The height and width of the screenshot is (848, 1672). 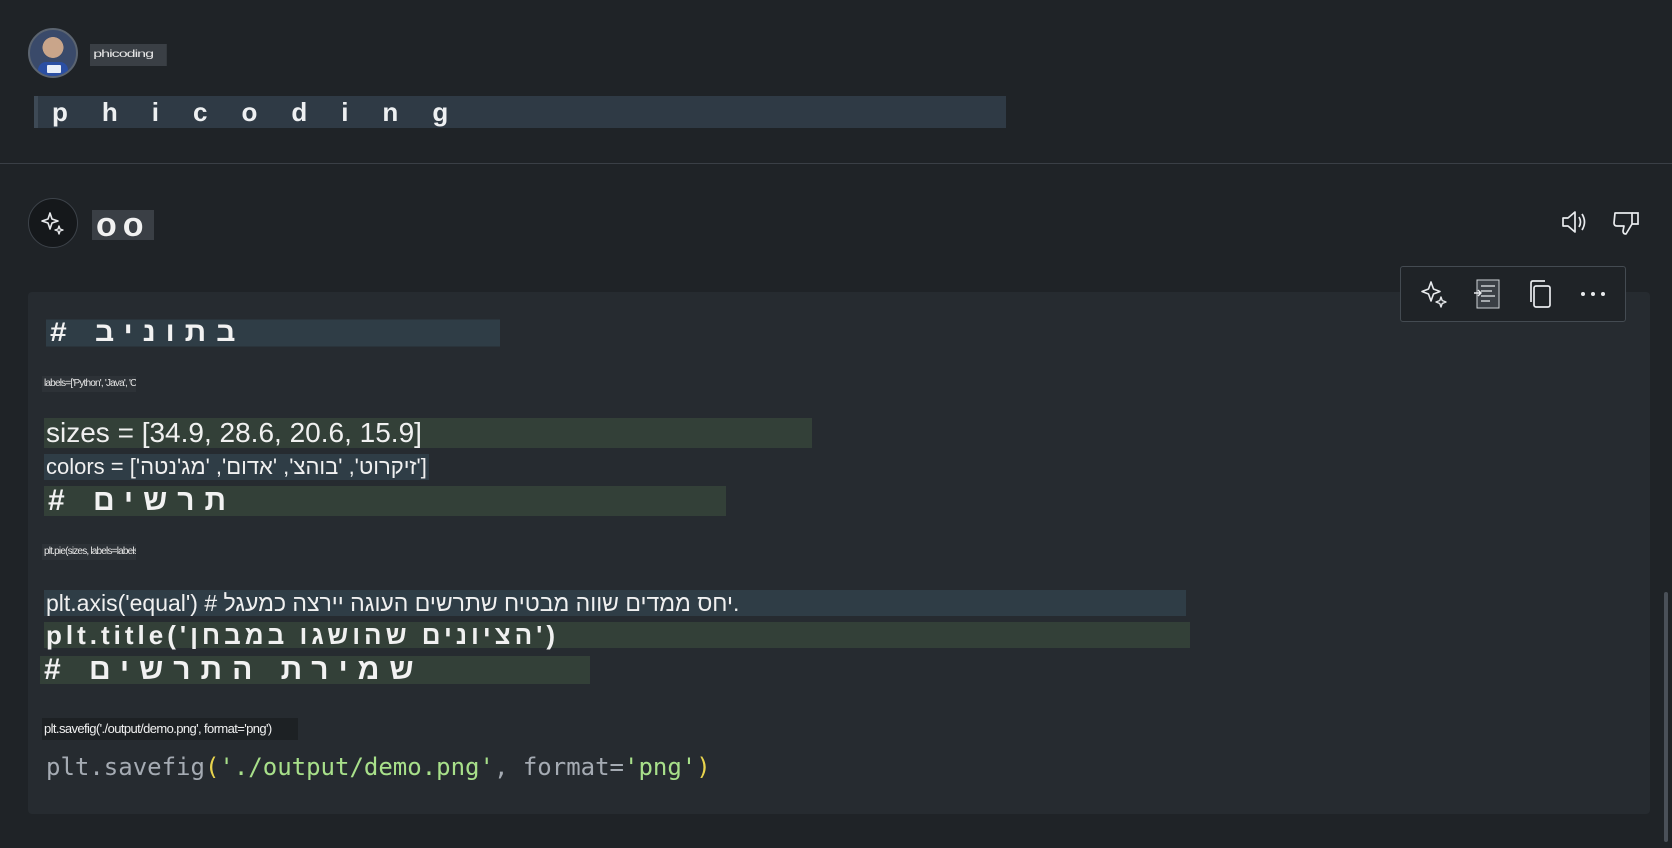 I want to click on thumbs-down-icon, so click(x=1626, y=222).